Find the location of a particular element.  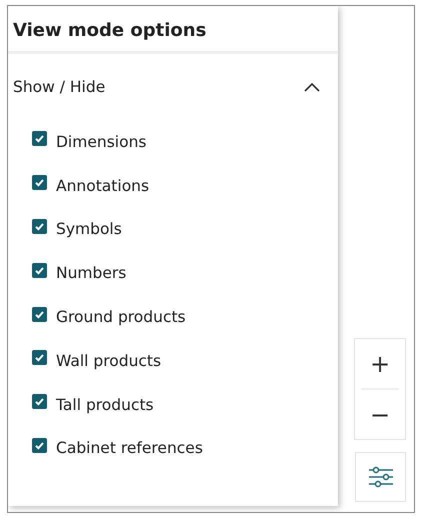

option-label: Cabinet references is located at coordinates (129, 448).